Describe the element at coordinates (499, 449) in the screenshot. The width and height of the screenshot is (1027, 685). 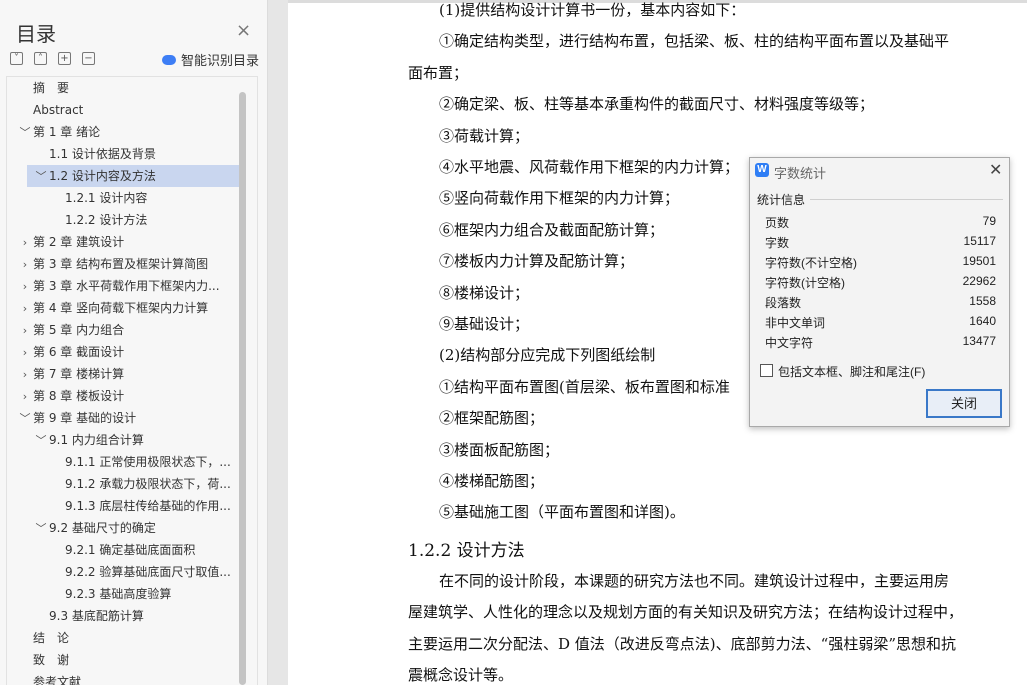
I see `document-line: ③楼面板配筋图；` at that location.